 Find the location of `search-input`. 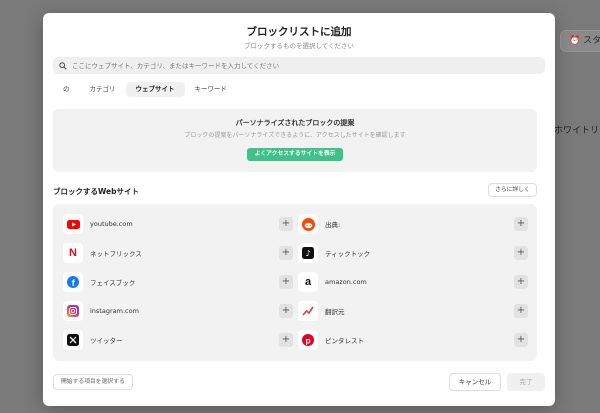

search-input is located at coordinates (302, 65).